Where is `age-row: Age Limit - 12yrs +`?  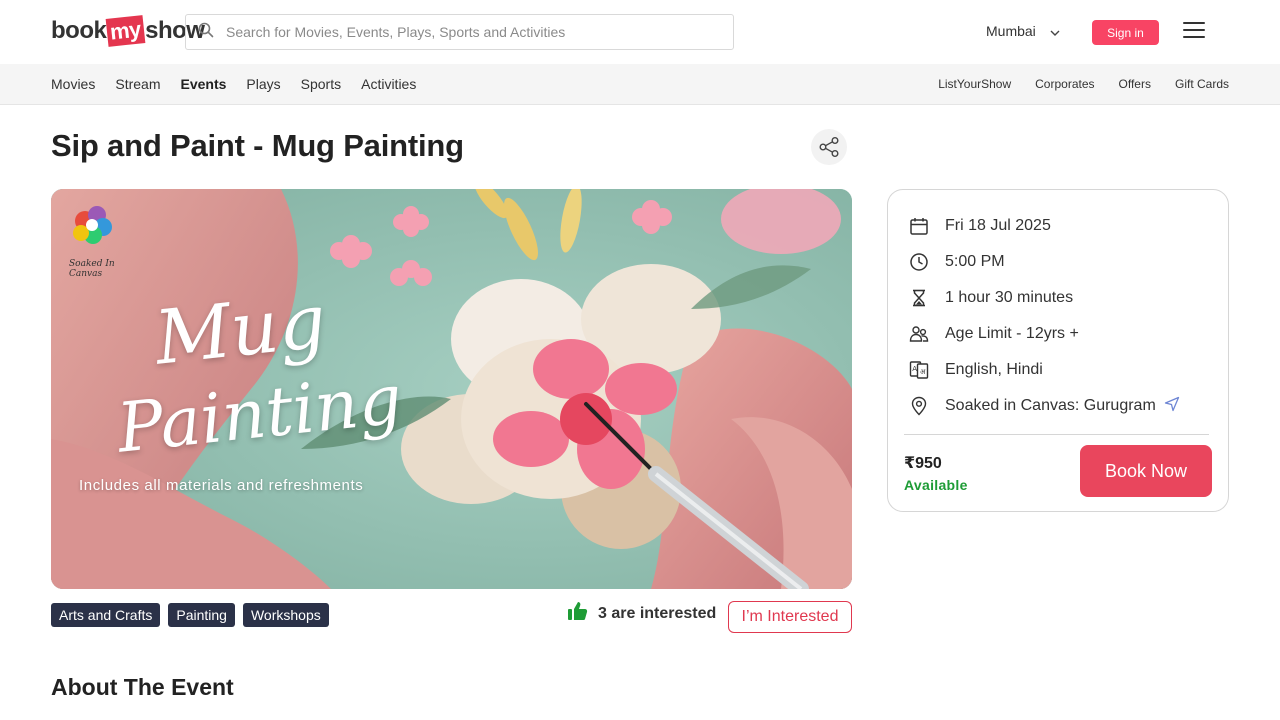 age-row: Age Limit - 12yrs + is located at coordinates (993, 334).